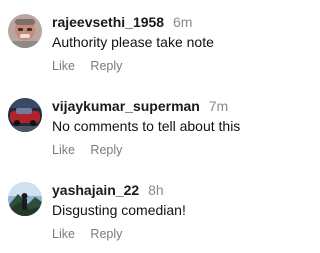 This screenshot has width=320, height=253. Describe the element at coordinates (95, 190) in the screenshot. I see `username: yashajain_22` at that location.